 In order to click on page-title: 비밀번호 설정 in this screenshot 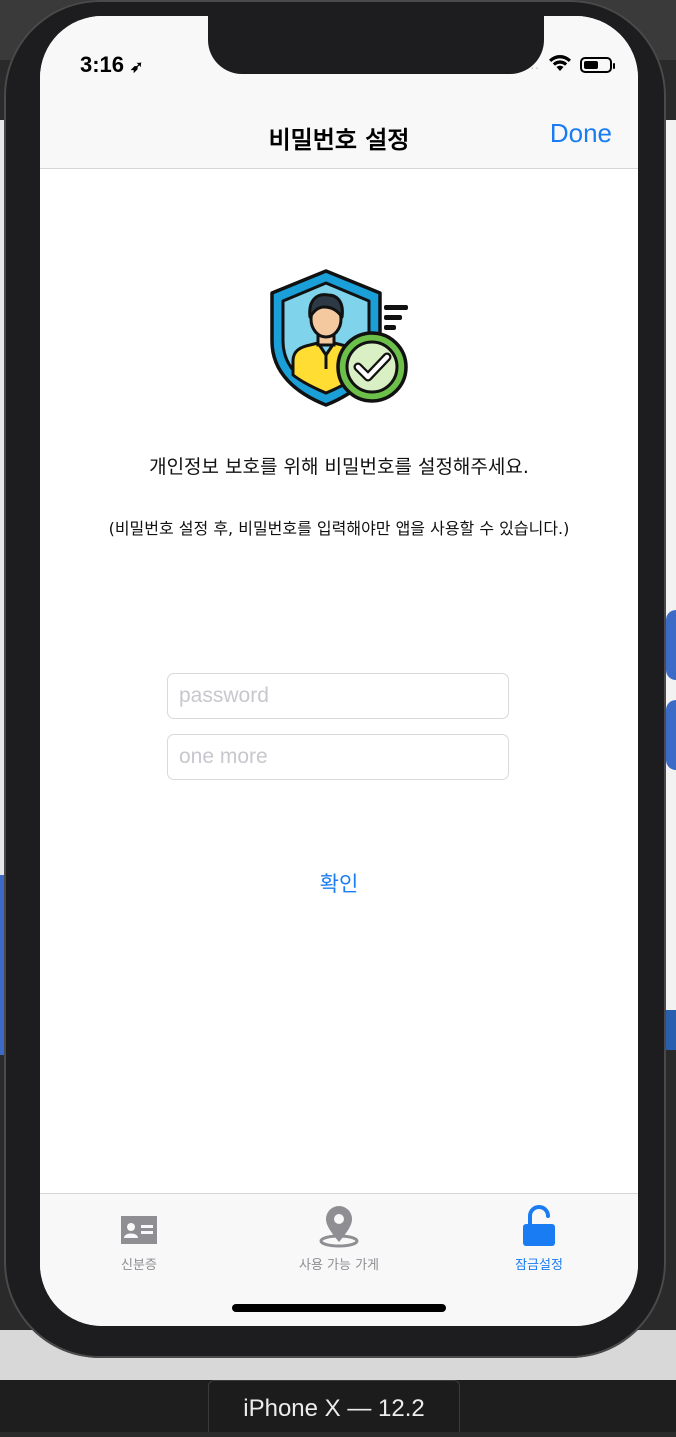, I will do `click(339, 140)`.